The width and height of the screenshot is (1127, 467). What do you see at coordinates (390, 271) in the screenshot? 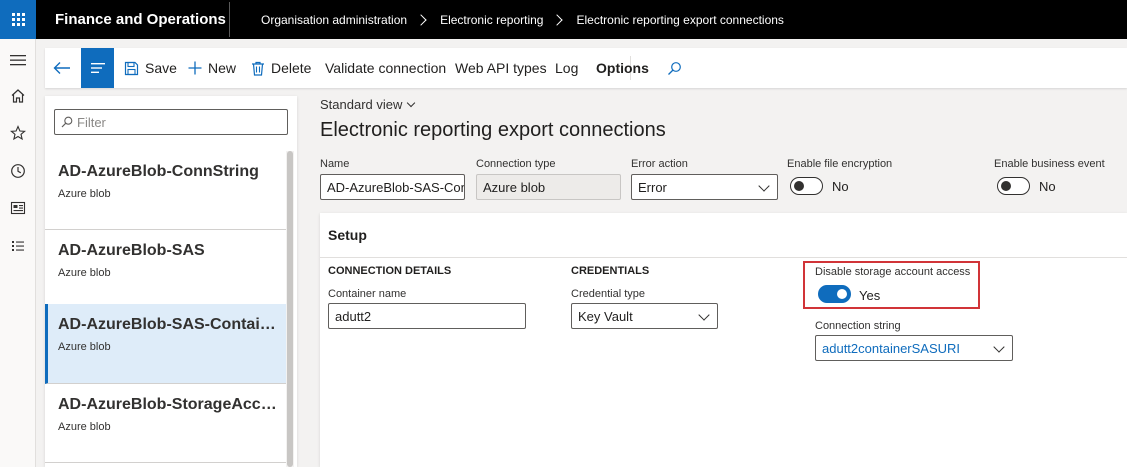
I see `connection-details-heading: CONNECTION DETAILS` at bounding box center [390, 271].